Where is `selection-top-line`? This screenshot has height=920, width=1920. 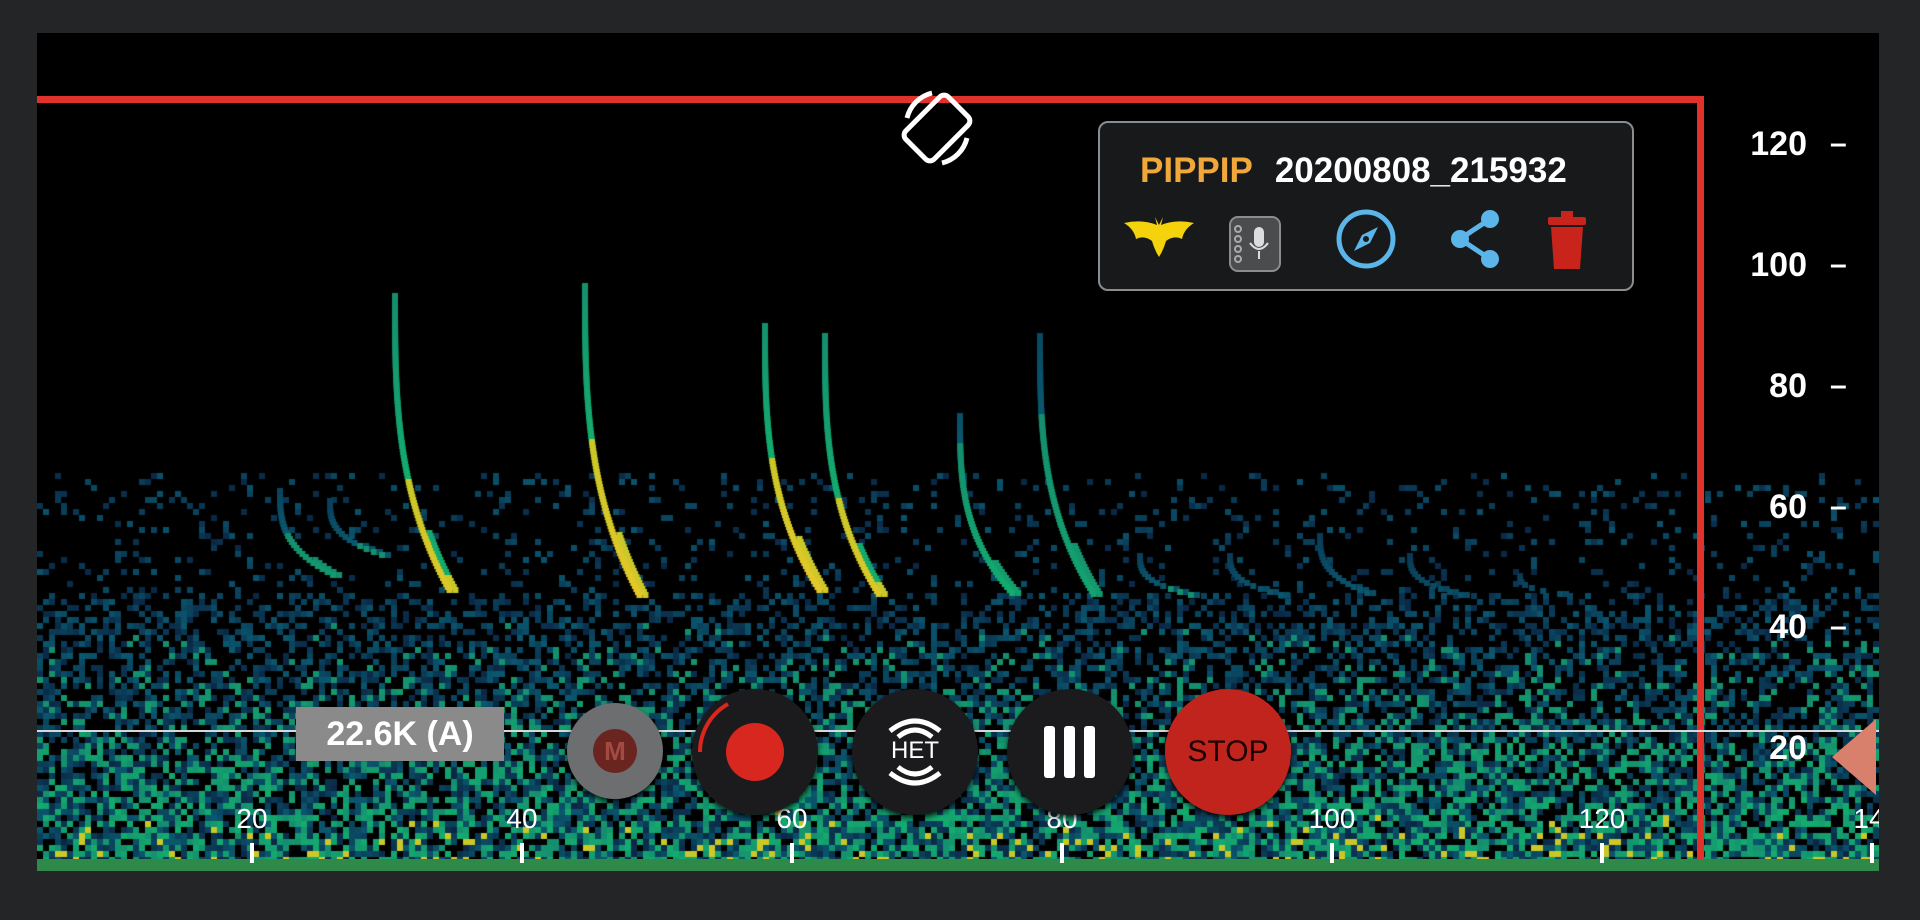 selection-top-line is located at coordinates (870, 99).